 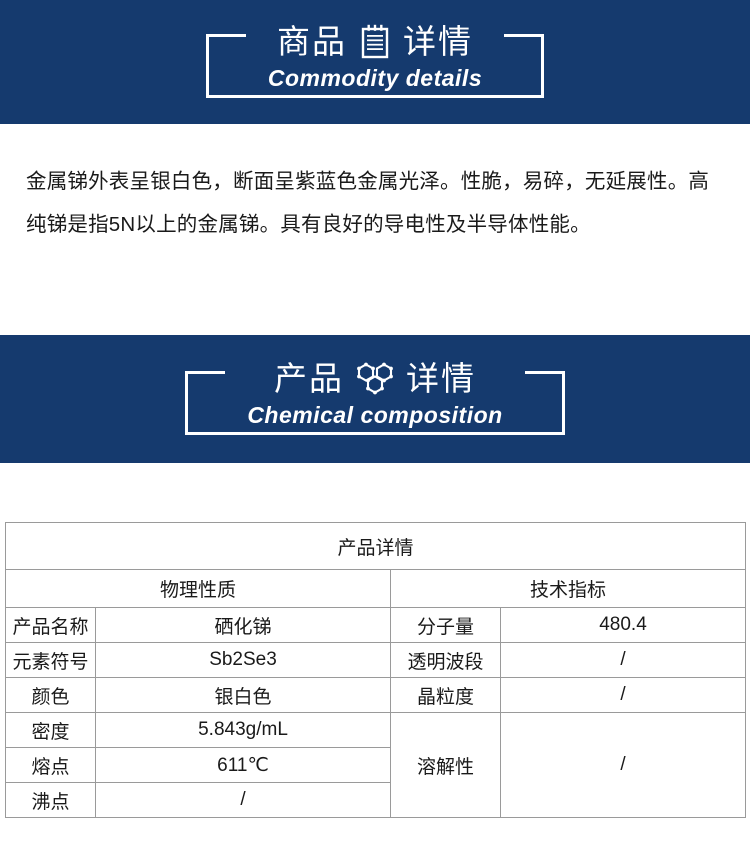 I want to click on banner-title-cn-2: 产品 详情, so click(x=375, y=378).